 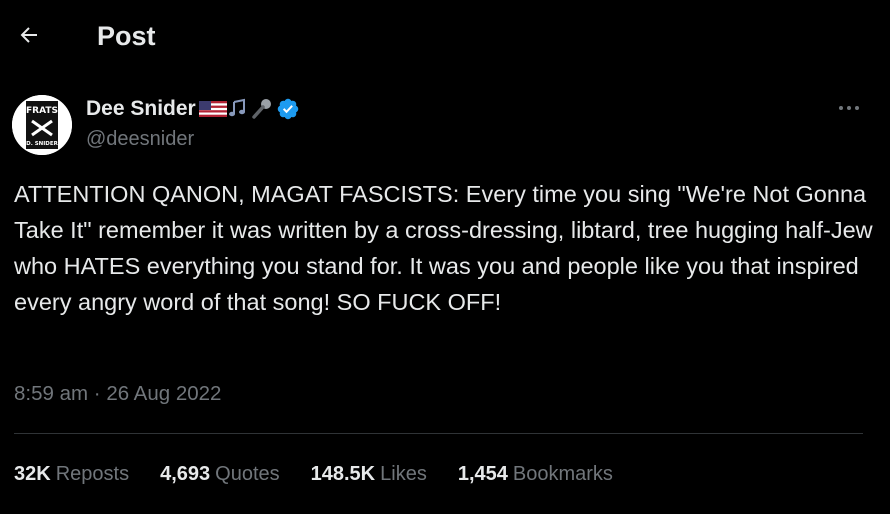 I want to click on post-timestamp: 8:59 am · 26 Aug 2022, so click(x=117, y=394).